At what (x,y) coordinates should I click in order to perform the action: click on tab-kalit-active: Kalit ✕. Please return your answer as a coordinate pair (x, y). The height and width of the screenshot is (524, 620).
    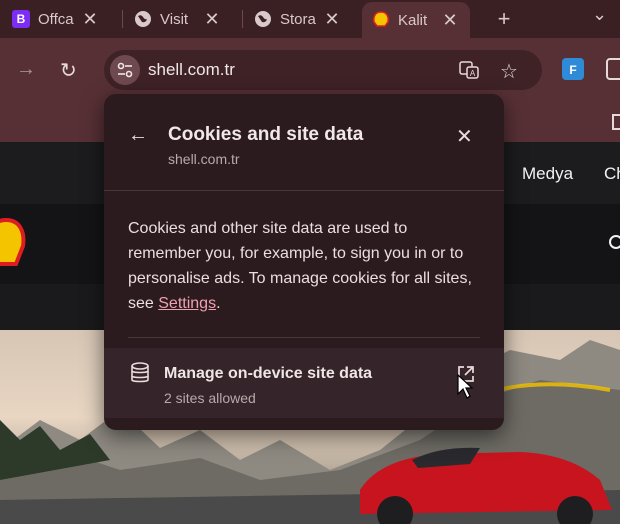
    Looking at the image, I should click on (416, 20).